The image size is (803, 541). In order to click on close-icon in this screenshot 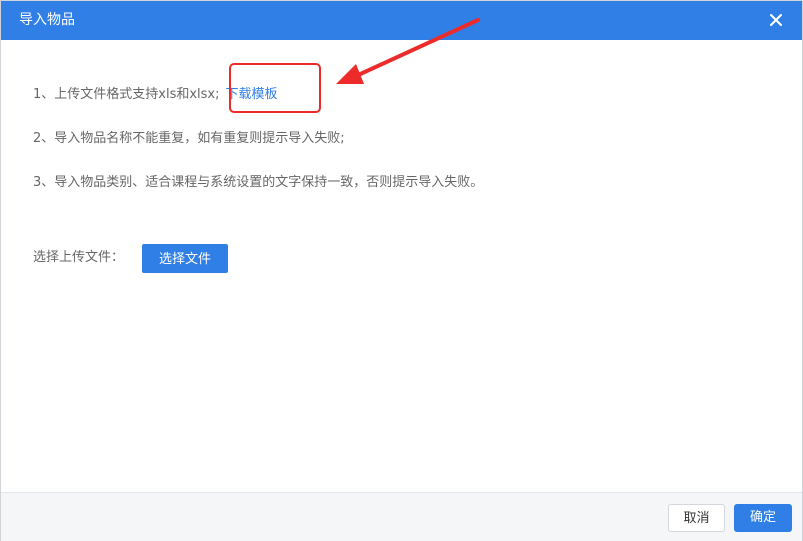, I will do `click(776, 20)`.